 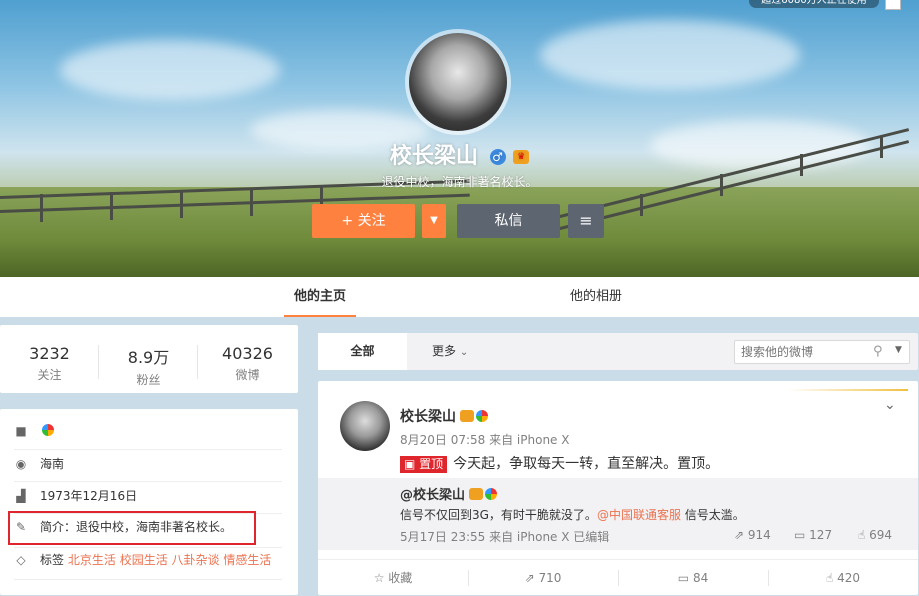 I want to click on birthday-text: 1973年12月16日, so click(x=89, y=496).